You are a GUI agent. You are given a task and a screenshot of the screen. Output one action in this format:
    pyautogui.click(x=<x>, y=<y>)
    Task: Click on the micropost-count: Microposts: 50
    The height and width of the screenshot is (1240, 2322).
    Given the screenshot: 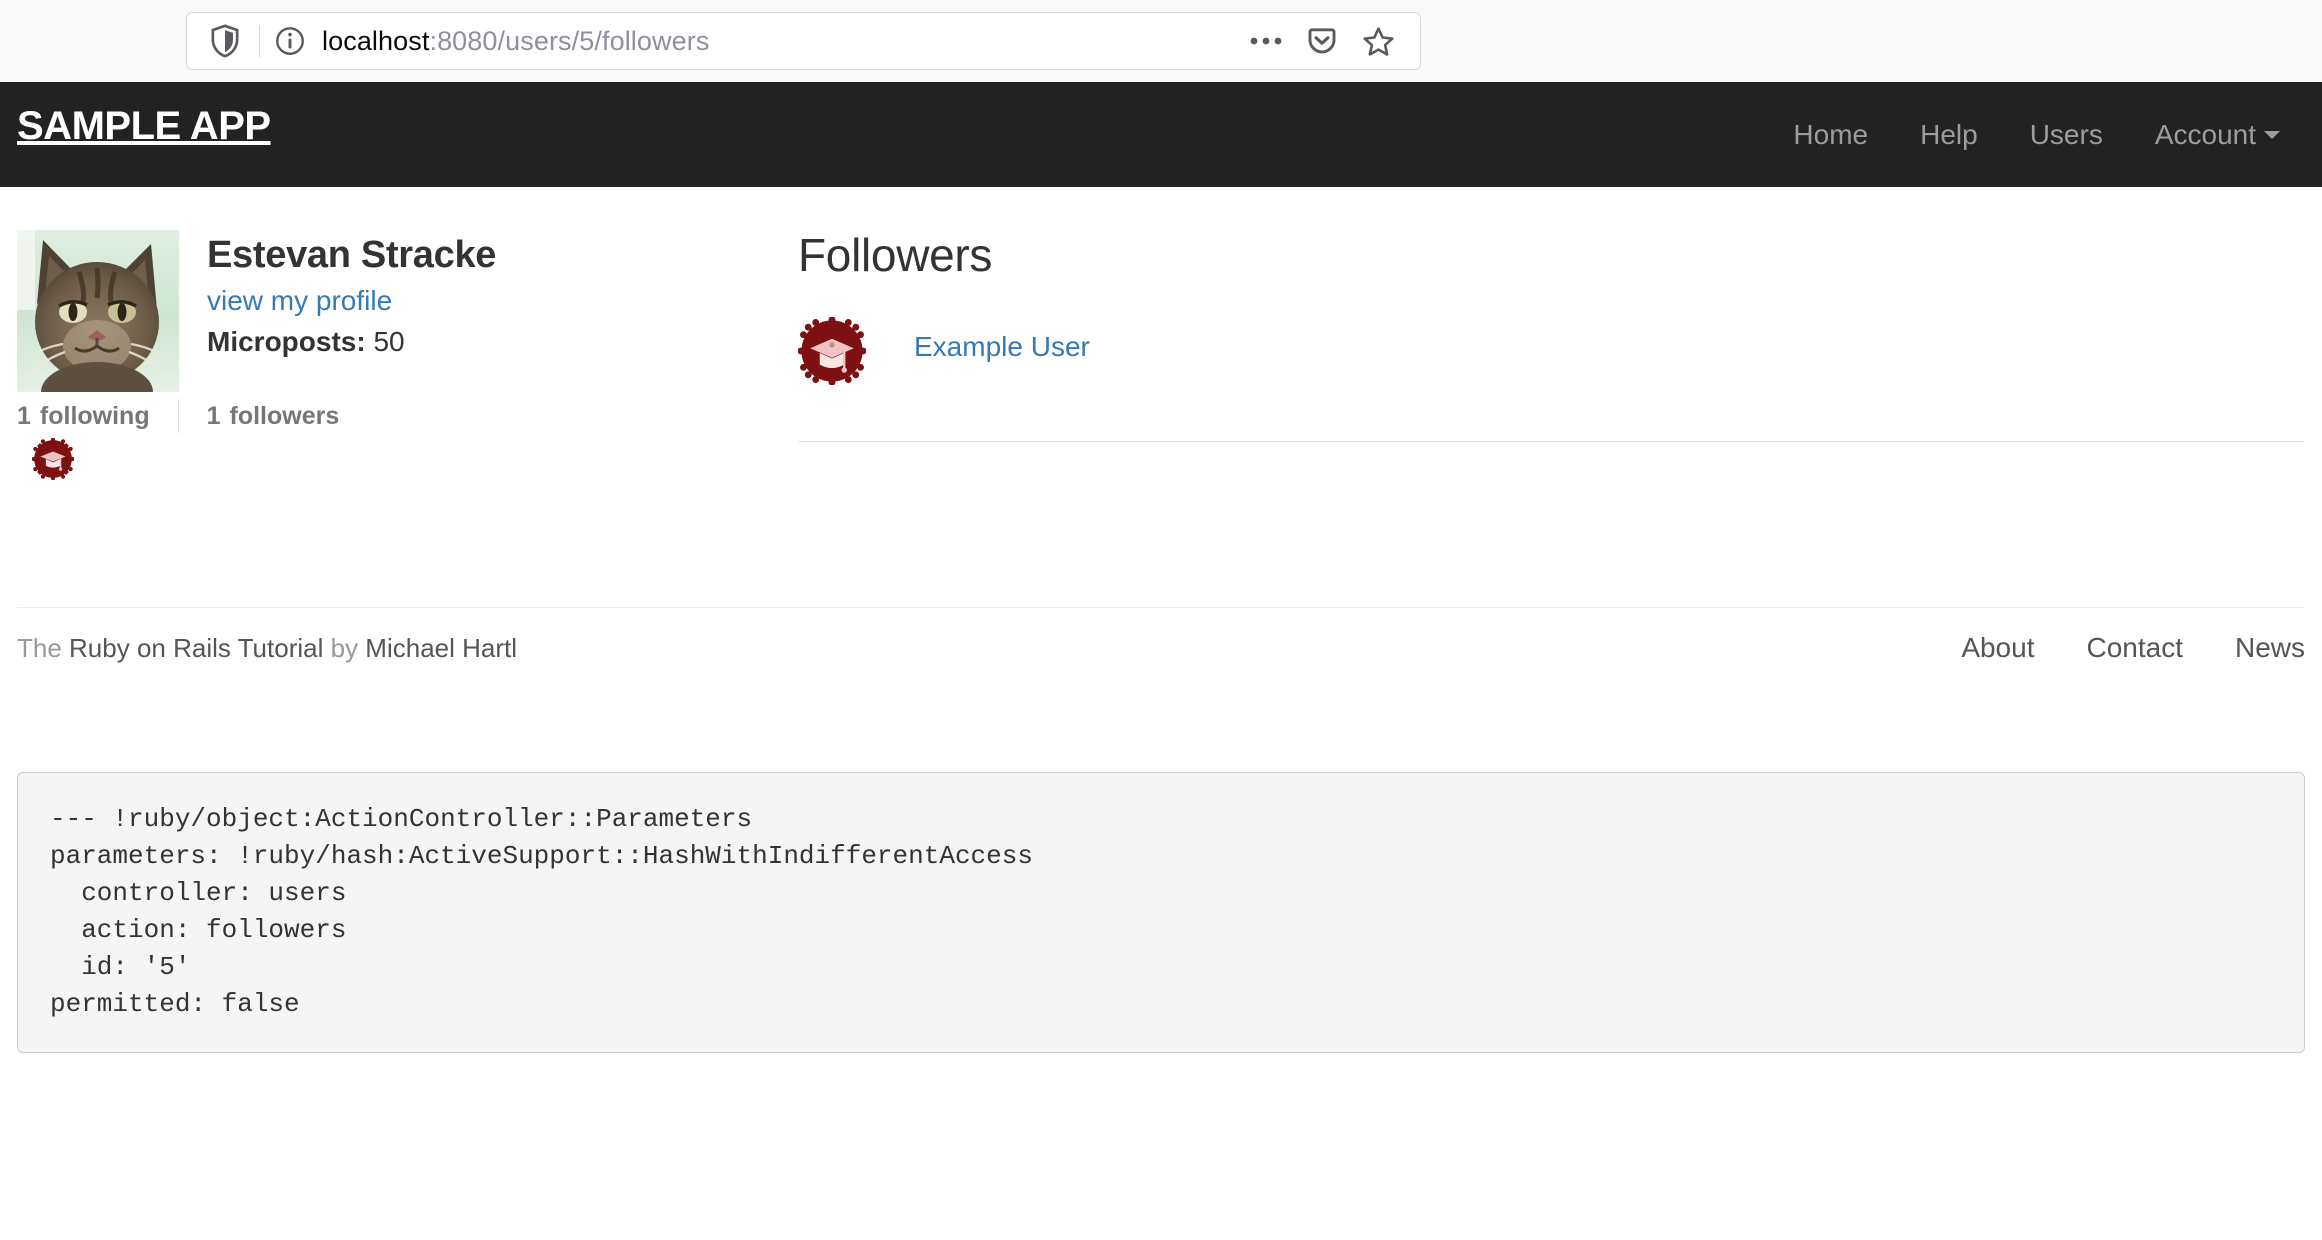 What is the action you would take?
    pyautogui.click(x=351, y=341)
    